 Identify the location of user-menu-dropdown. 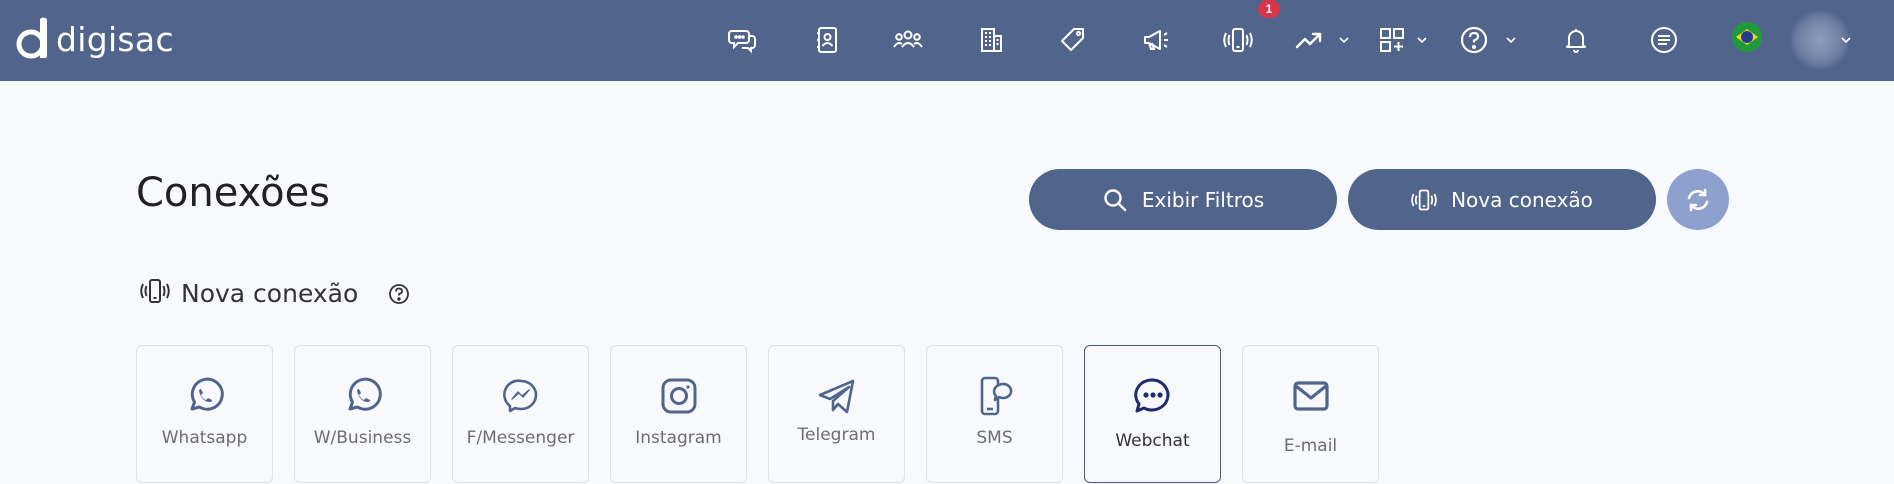
(1846, 40).